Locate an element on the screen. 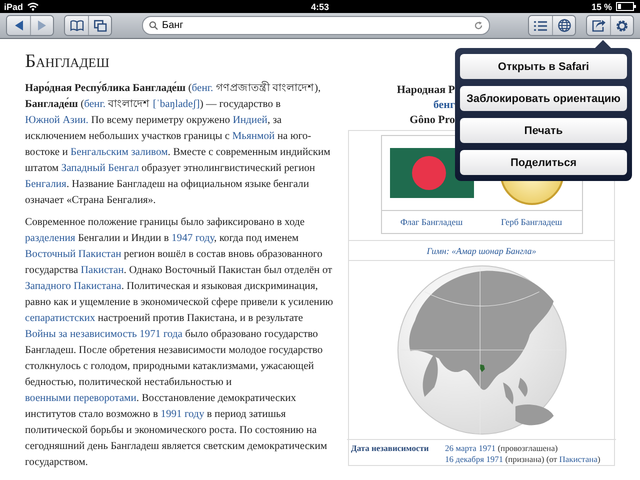  book-icon is located at coordinates (77, 25).